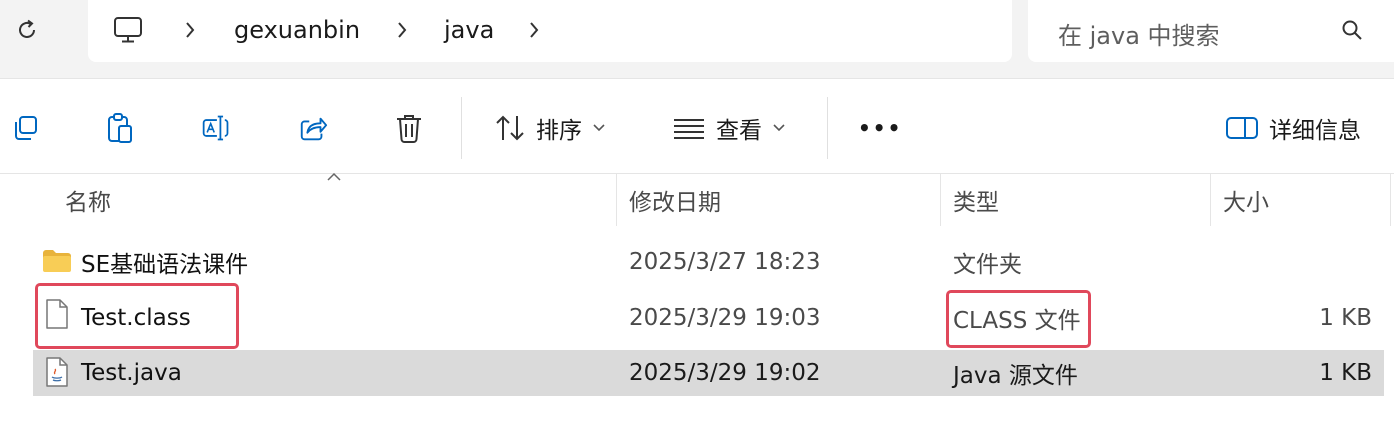 The width and height of the screenshot is (1394, 428). What do you see at coordinates (128, 30) in the screenshot?
I see `computer-icon` at bounding box center [128, 30].